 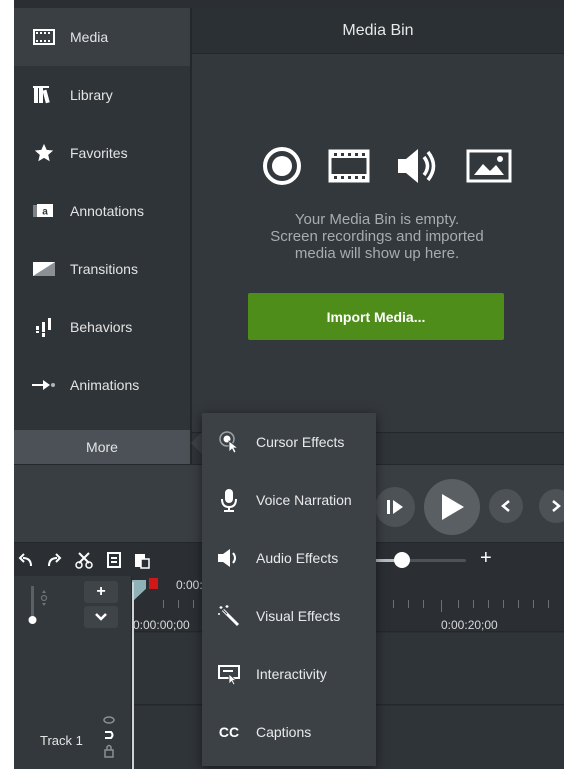 What do you see at coordinates (291, 674) in the screenshot?
I see `menu-item-label: Interactivity` at bounding box center [291, 674].